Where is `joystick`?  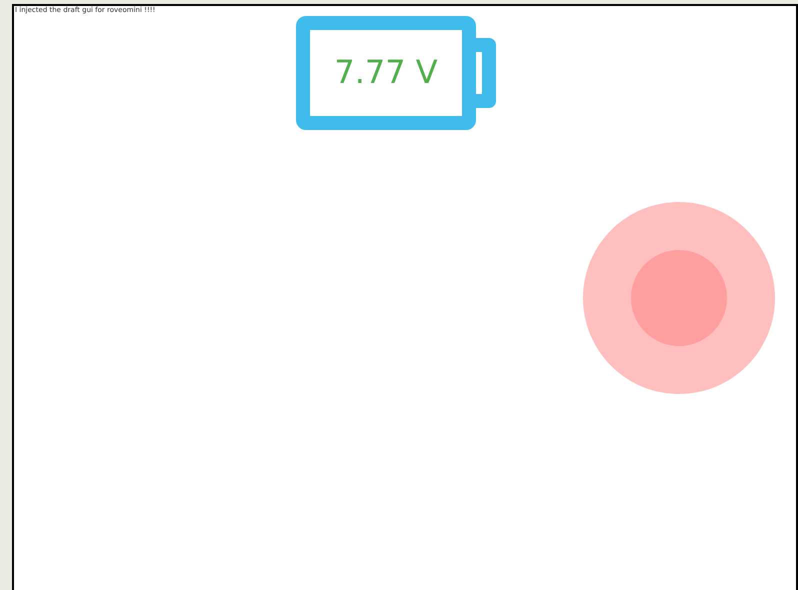 joystick is located at coordinates (679, 298).